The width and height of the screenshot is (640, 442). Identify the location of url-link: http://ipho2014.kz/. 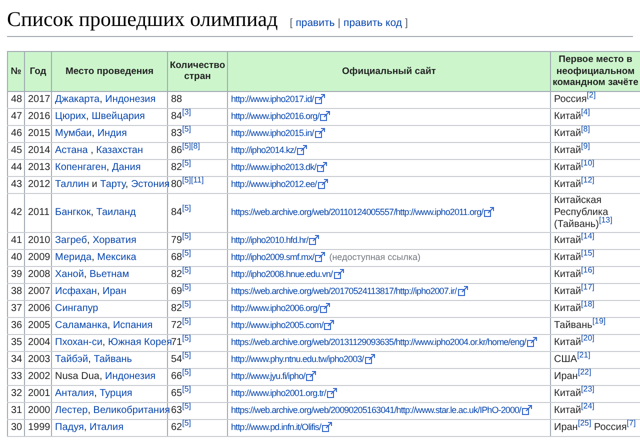
(263, 150).